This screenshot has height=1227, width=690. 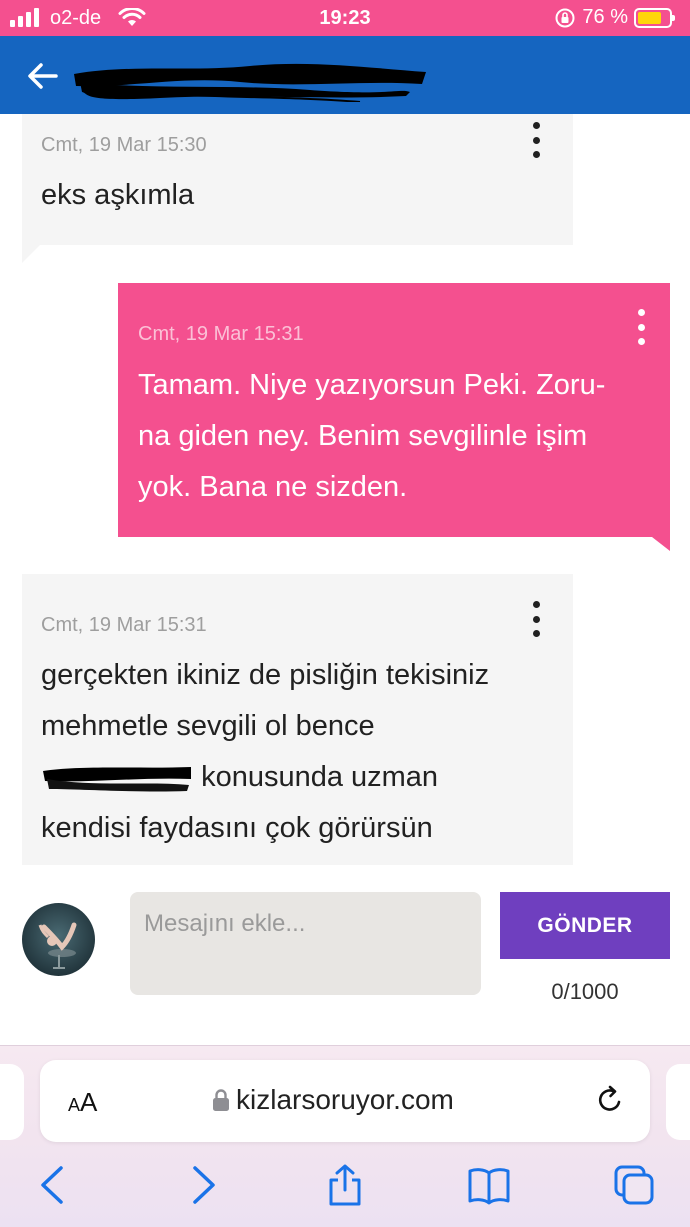 I want to click on text-size-small-a: A, so click(x=74, y=1105).